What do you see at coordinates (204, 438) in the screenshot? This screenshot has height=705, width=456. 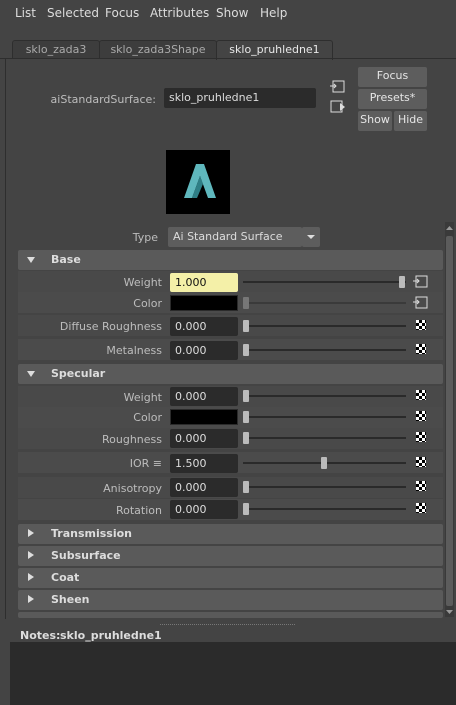 I see `specular-roughness-field: 0.000` at bounding box center [204, 438].